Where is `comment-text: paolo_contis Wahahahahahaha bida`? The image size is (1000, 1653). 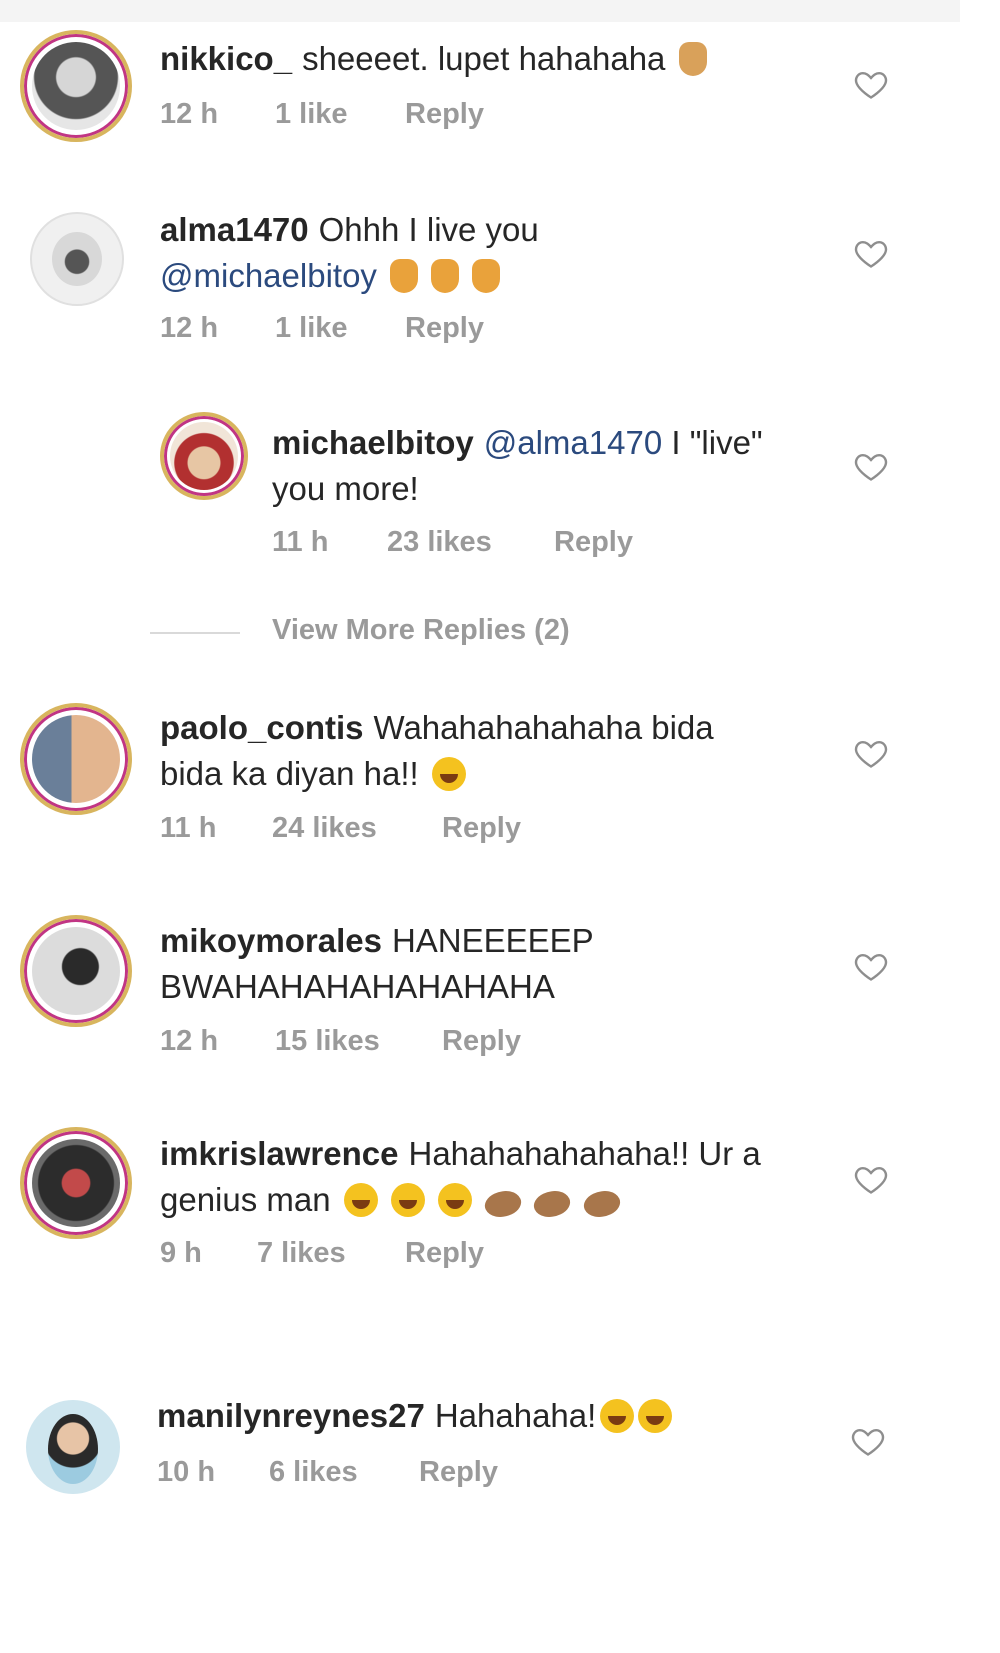
comment-text: paolo_contis Wahahahahahaha bida is located at coordinates (437, 728).